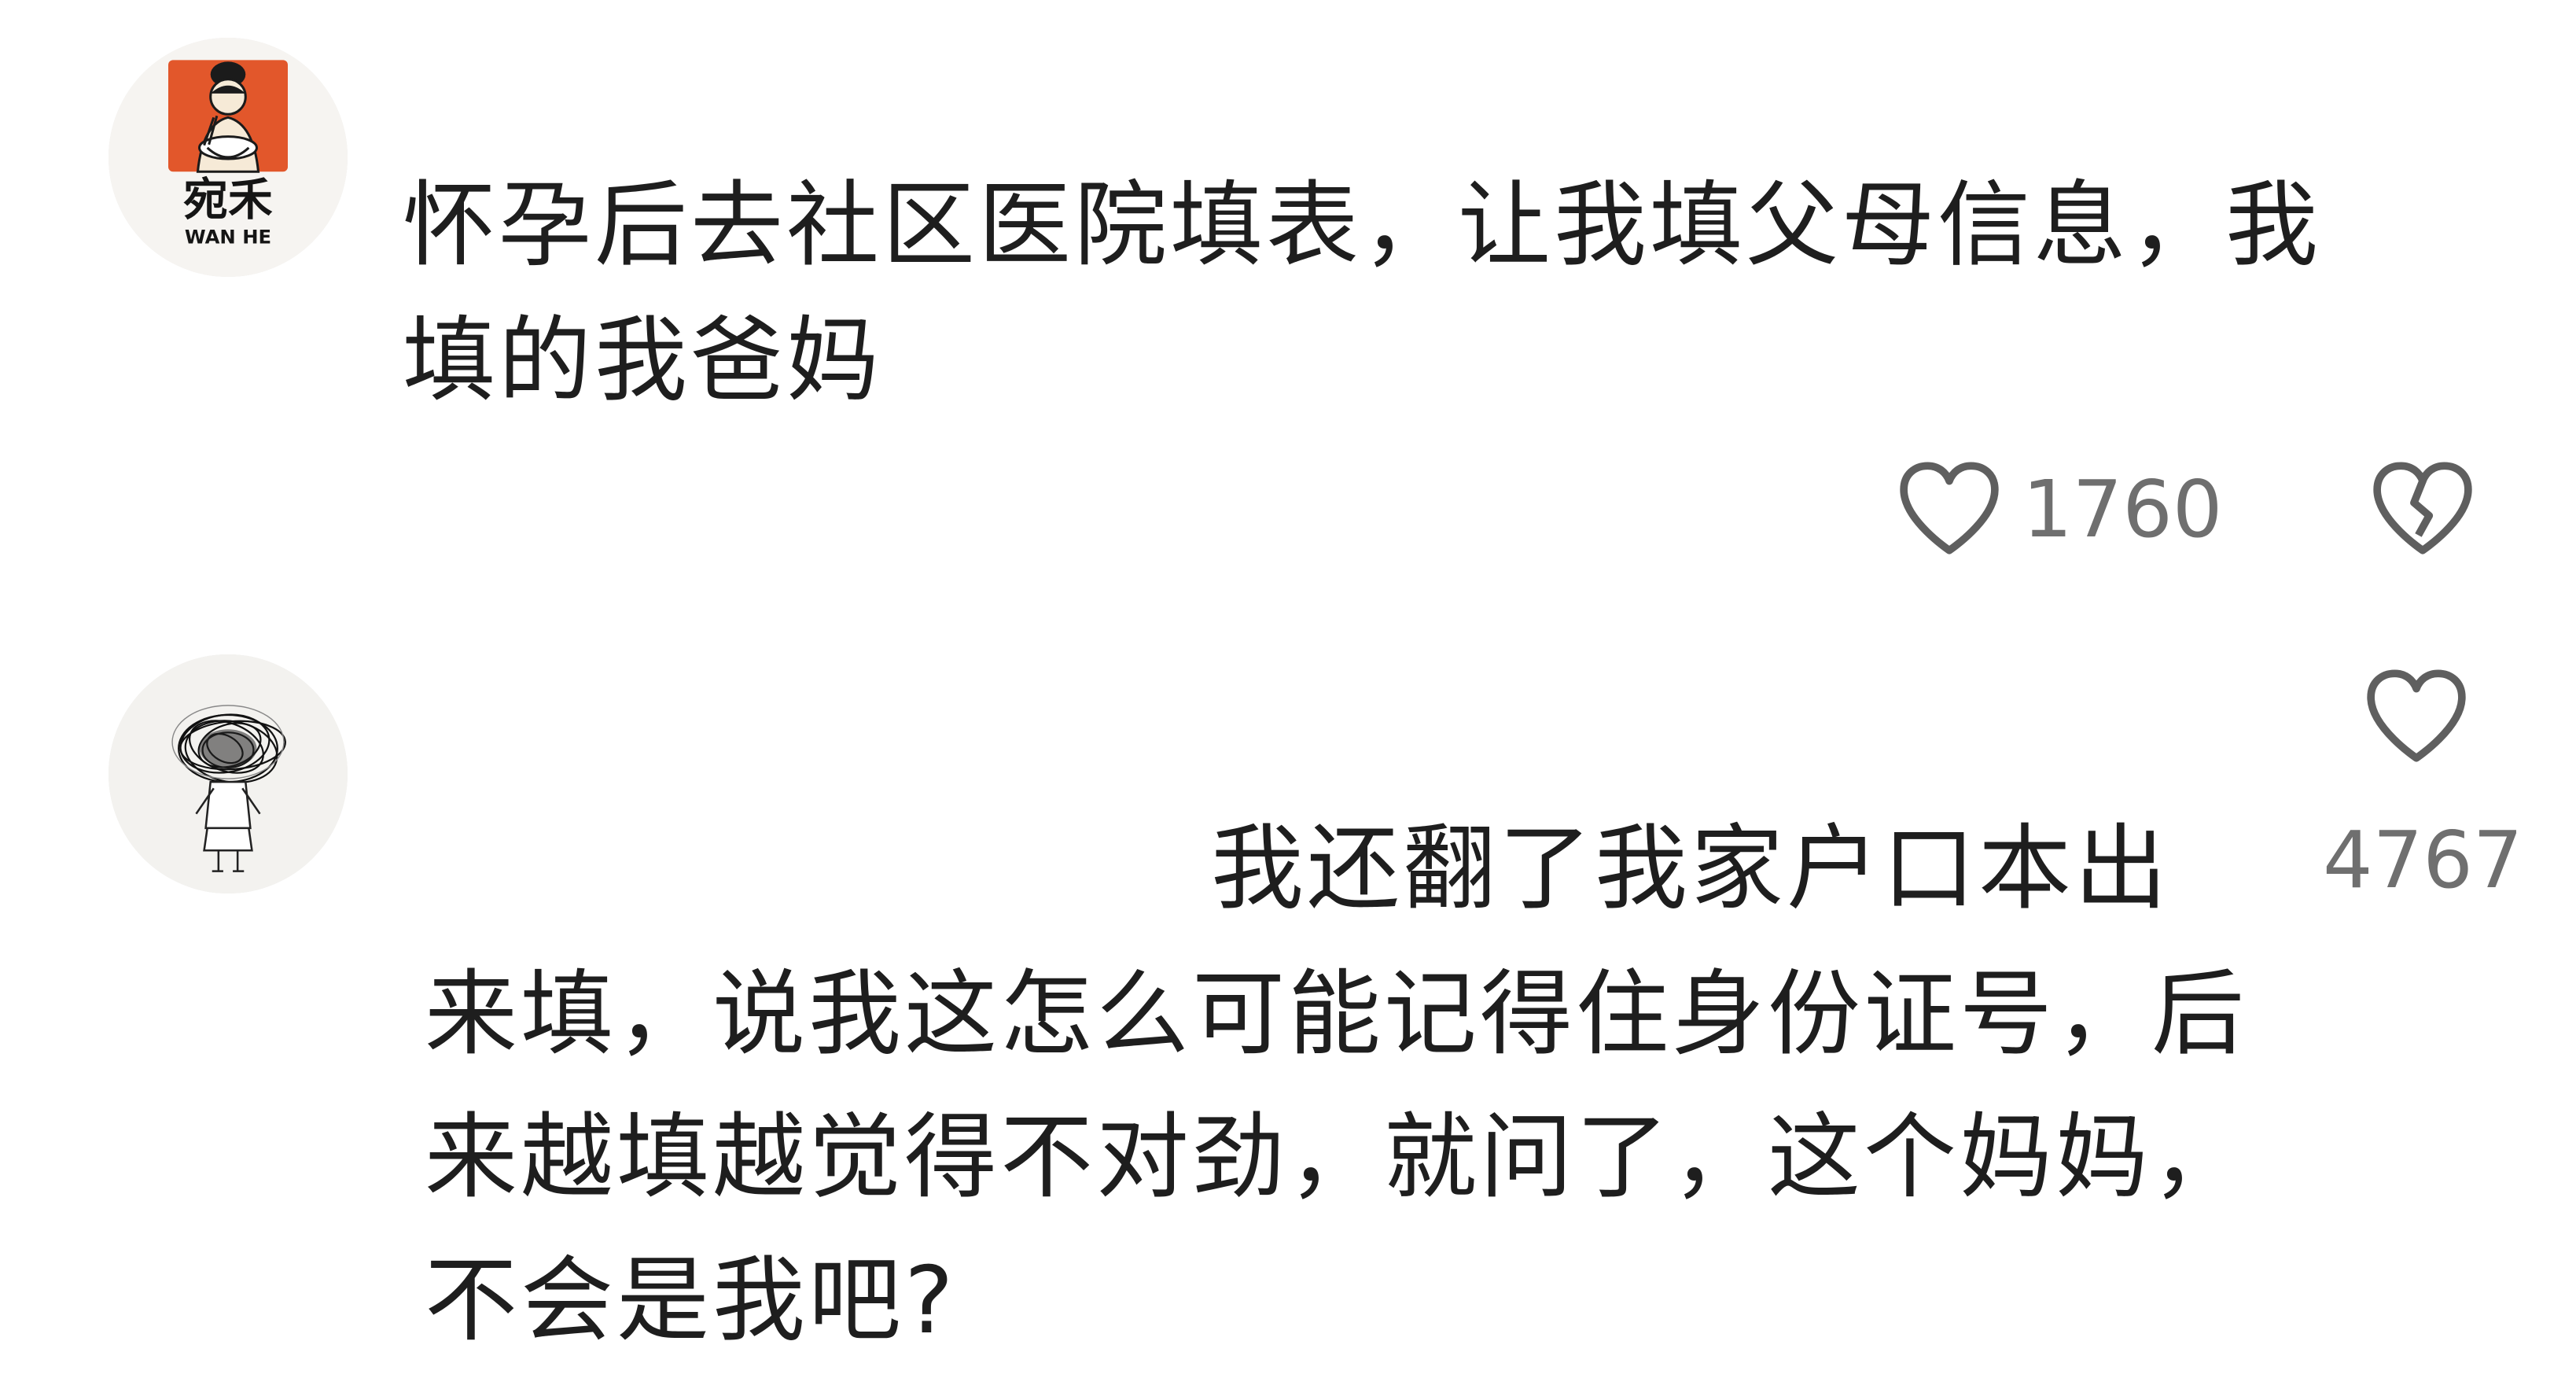 This screenshot has width=2576, height=1389. I want to click on wanhe-logo-text: 宛禾, so click(228, 200).